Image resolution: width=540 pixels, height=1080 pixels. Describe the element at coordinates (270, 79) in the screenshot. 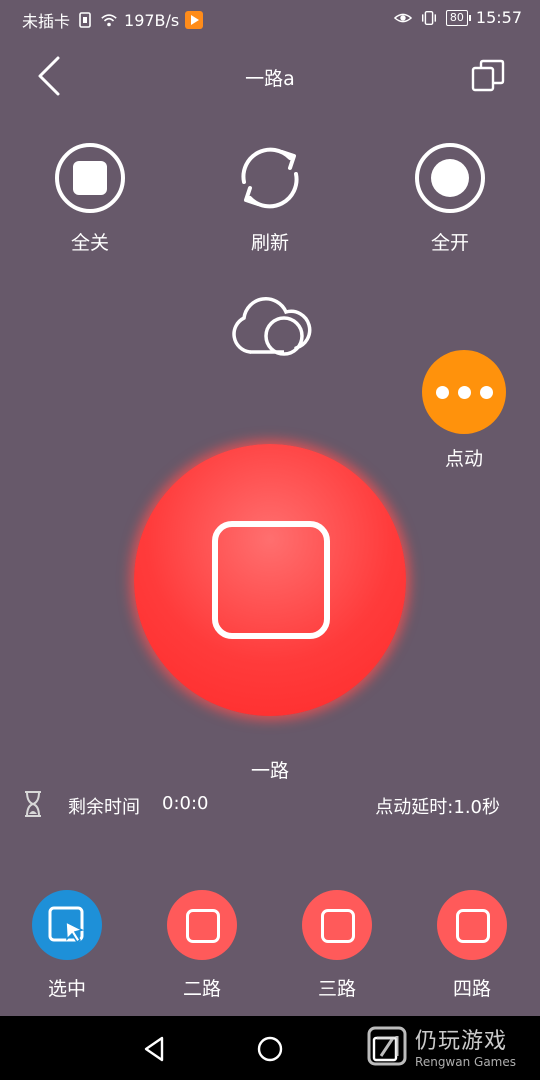

I see `page-title: 一路a` at that location.